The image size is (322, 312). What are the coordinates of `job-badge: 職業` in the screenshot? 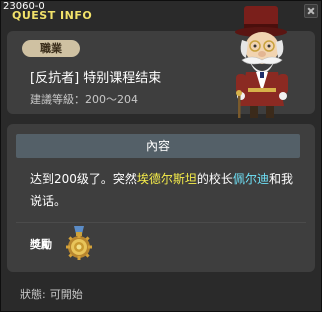 It's located at (51, 48).